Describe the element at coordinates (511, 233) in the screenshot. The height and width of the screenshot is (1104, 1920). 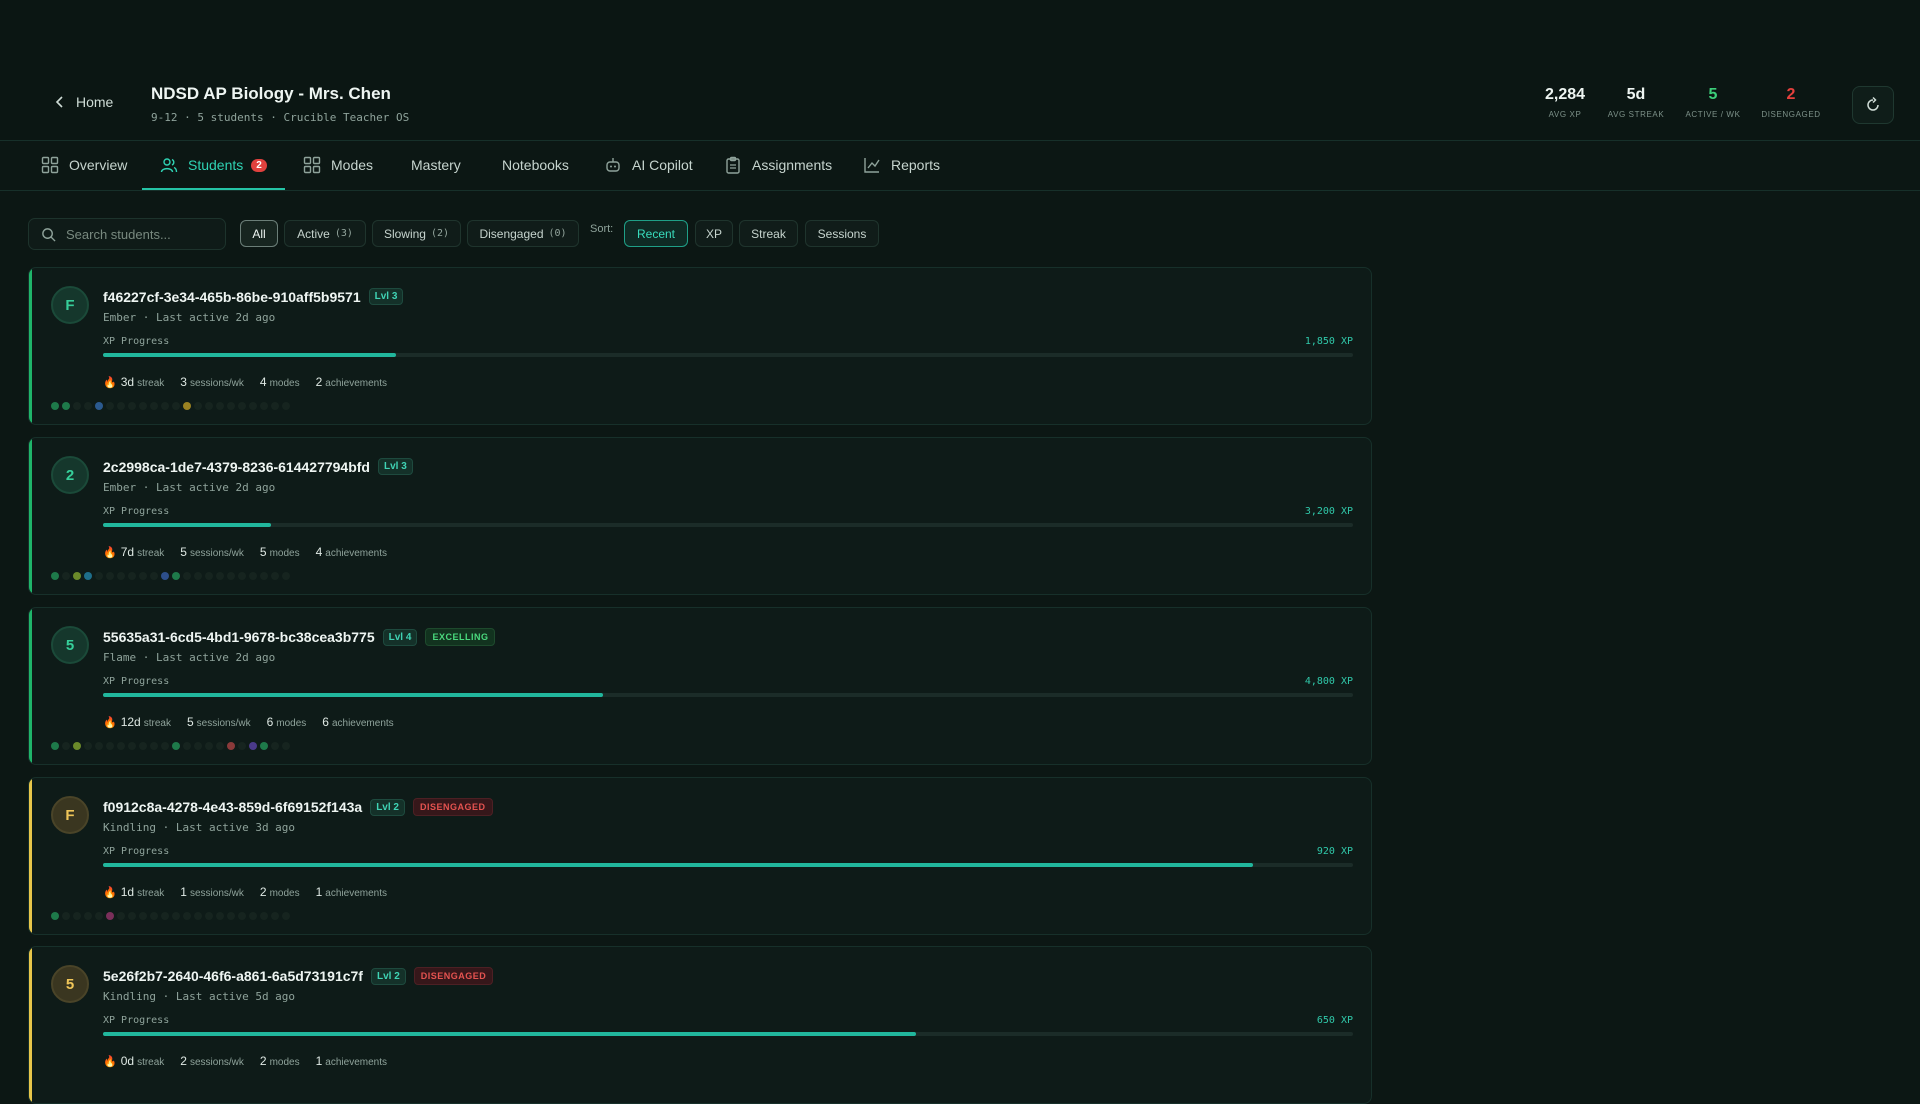
I see `filter-disengaged-label: Disengaged` at that location.